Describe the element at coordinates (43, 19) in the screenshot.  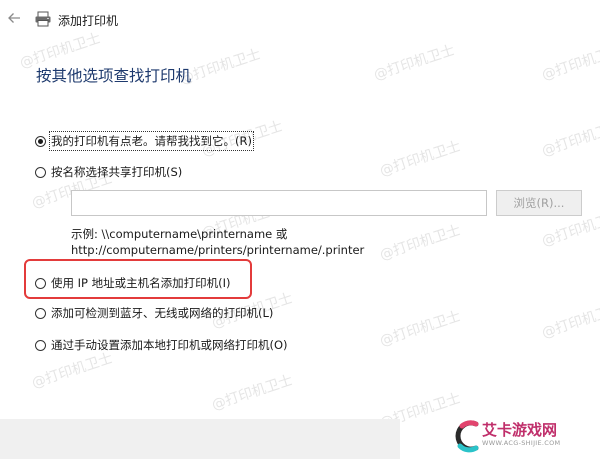
I see `printer-icon` at that location.